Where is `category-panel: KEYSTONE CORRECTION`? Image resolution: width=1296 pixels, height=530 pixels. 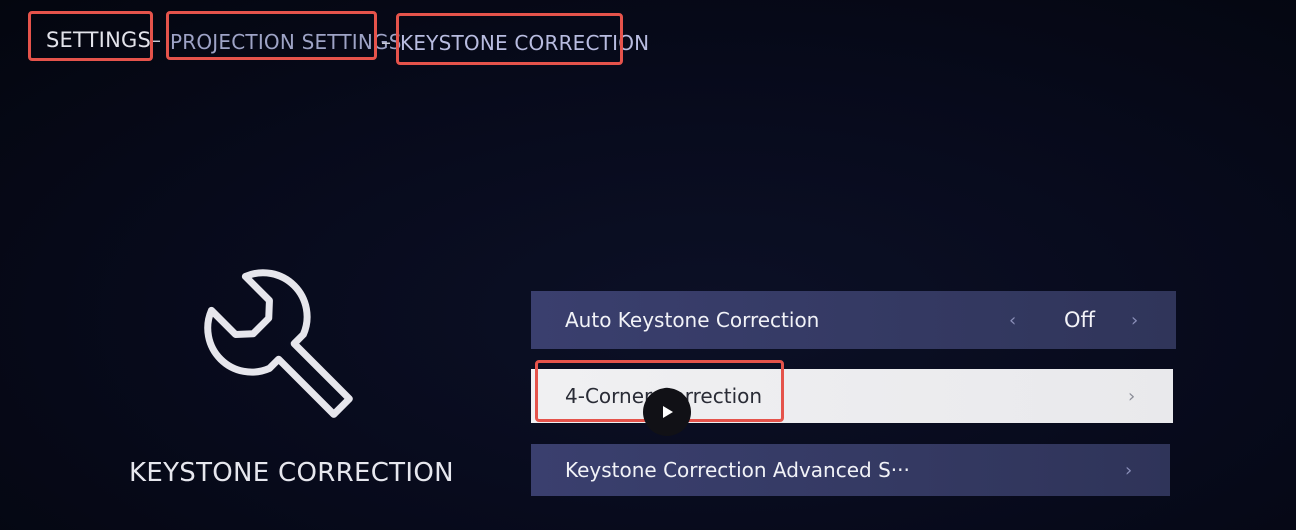
category-panel: KEYSTONE CORRECTION is located at coordinates (285, 380).